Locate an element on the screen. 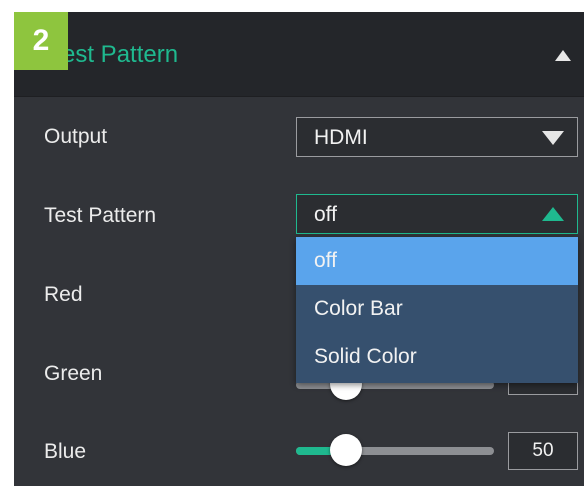  output-label: Output is located at coordinates (76, 136).